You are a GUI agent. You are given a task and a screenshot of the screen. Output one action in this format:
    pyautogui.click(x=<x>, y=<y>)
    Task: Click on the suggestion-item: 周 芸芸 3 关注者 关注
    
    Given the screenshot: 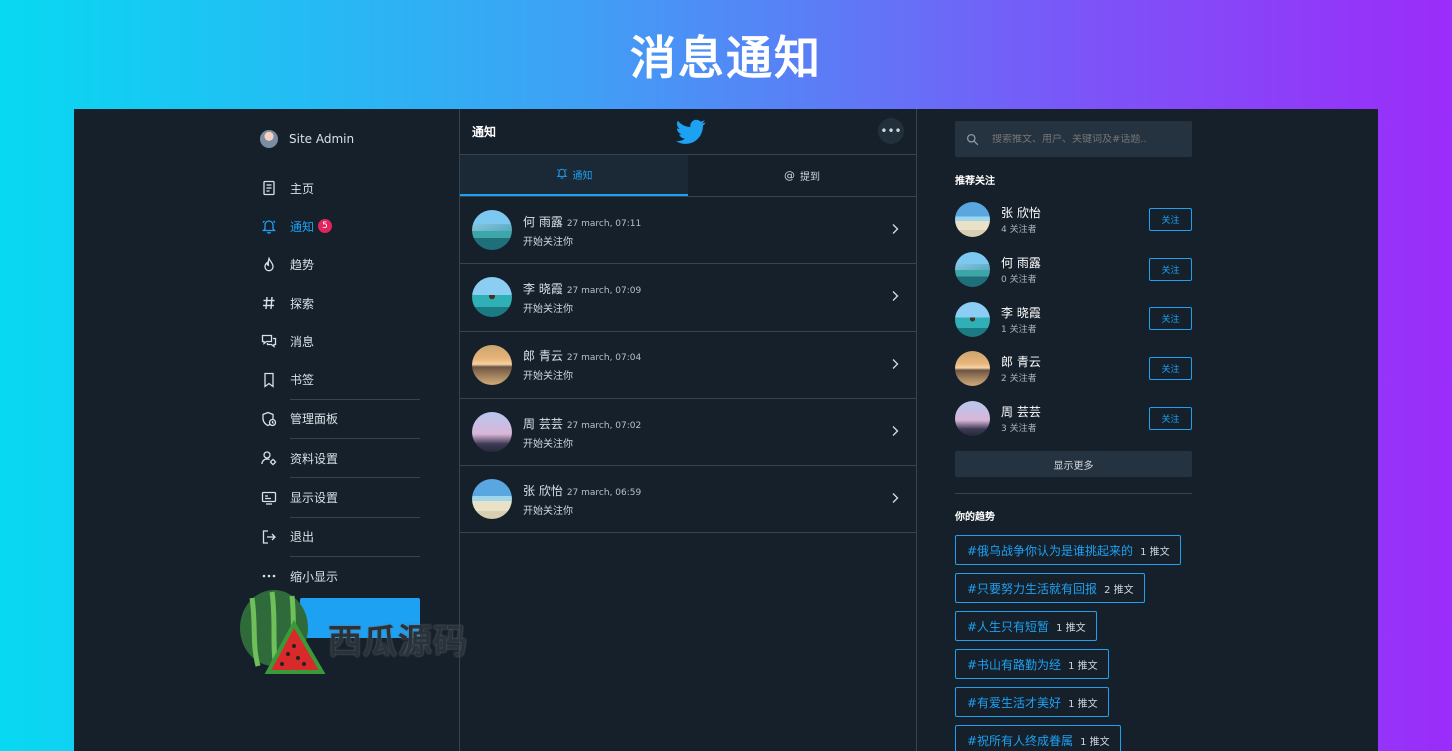 What is the action you would take?
    pyautogui.click(x=1073, y=419)
    